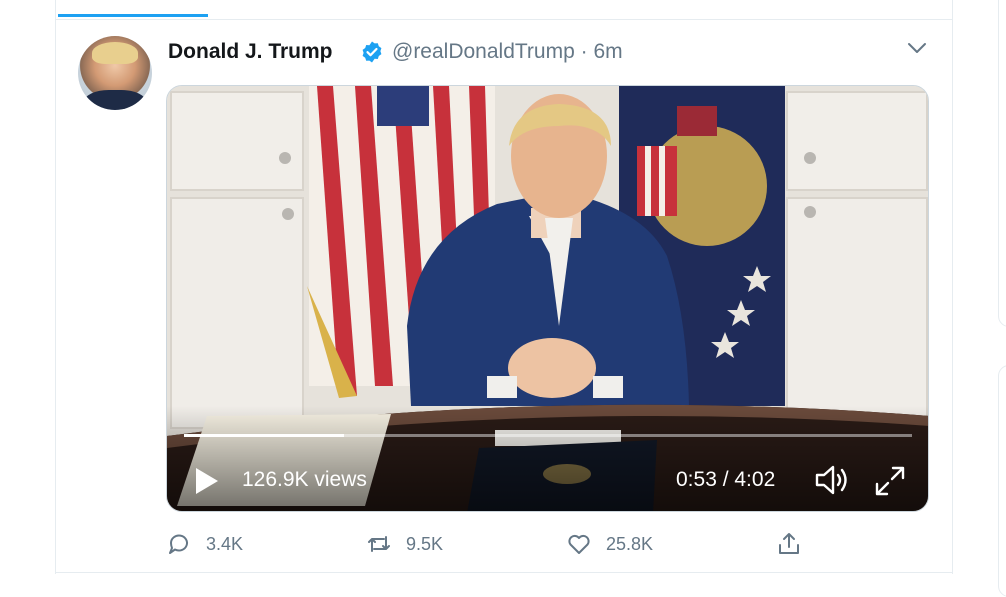  What do you see at coordinates (372, 52) in the screenshot?
I see `verified-badge-icon` at bounding box center [372, 52].